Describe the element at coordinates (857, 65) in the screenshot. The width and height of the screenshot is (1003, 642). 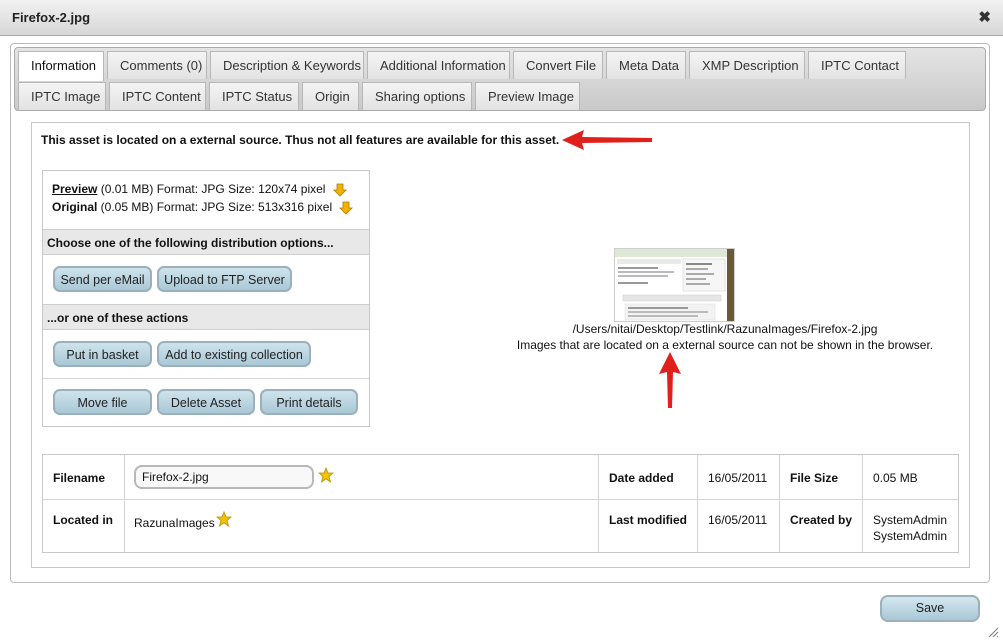
I see `tab-iptc-contact: IPTC Contact` at that location.